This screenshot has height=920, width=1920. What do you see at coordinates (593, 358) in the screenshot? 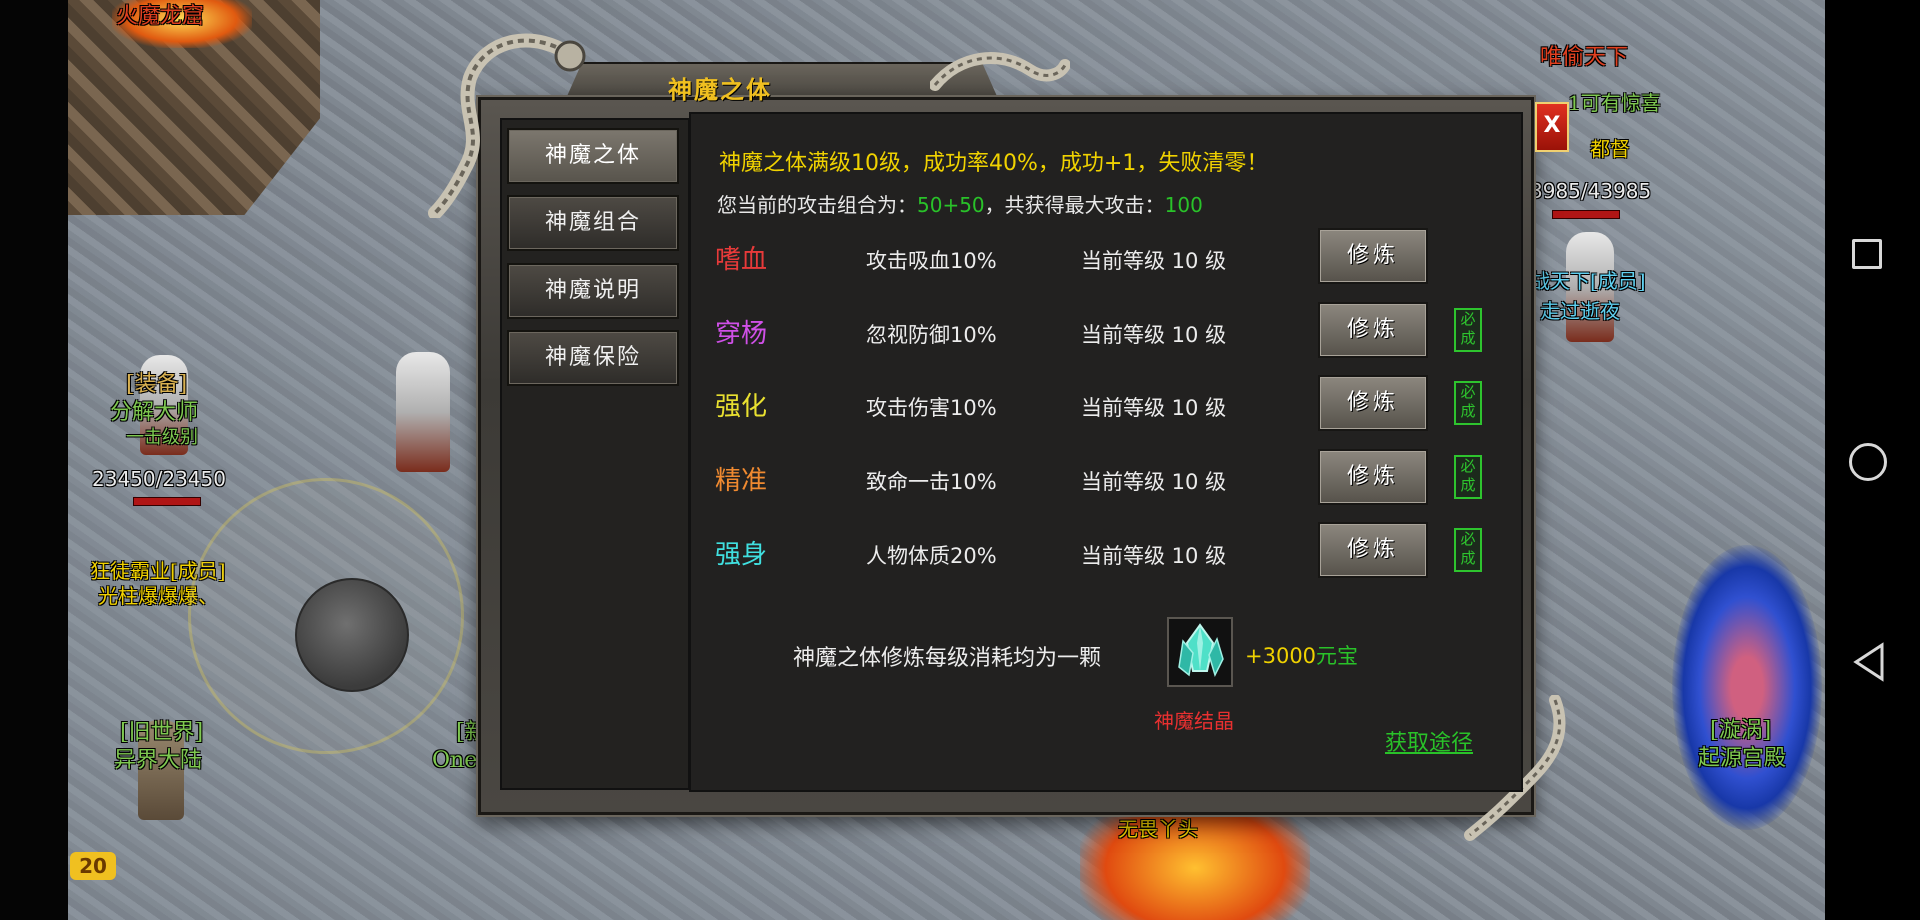
I see `tab-shenmo-insurance: 神魔保险` at bounding box center [593, 358].